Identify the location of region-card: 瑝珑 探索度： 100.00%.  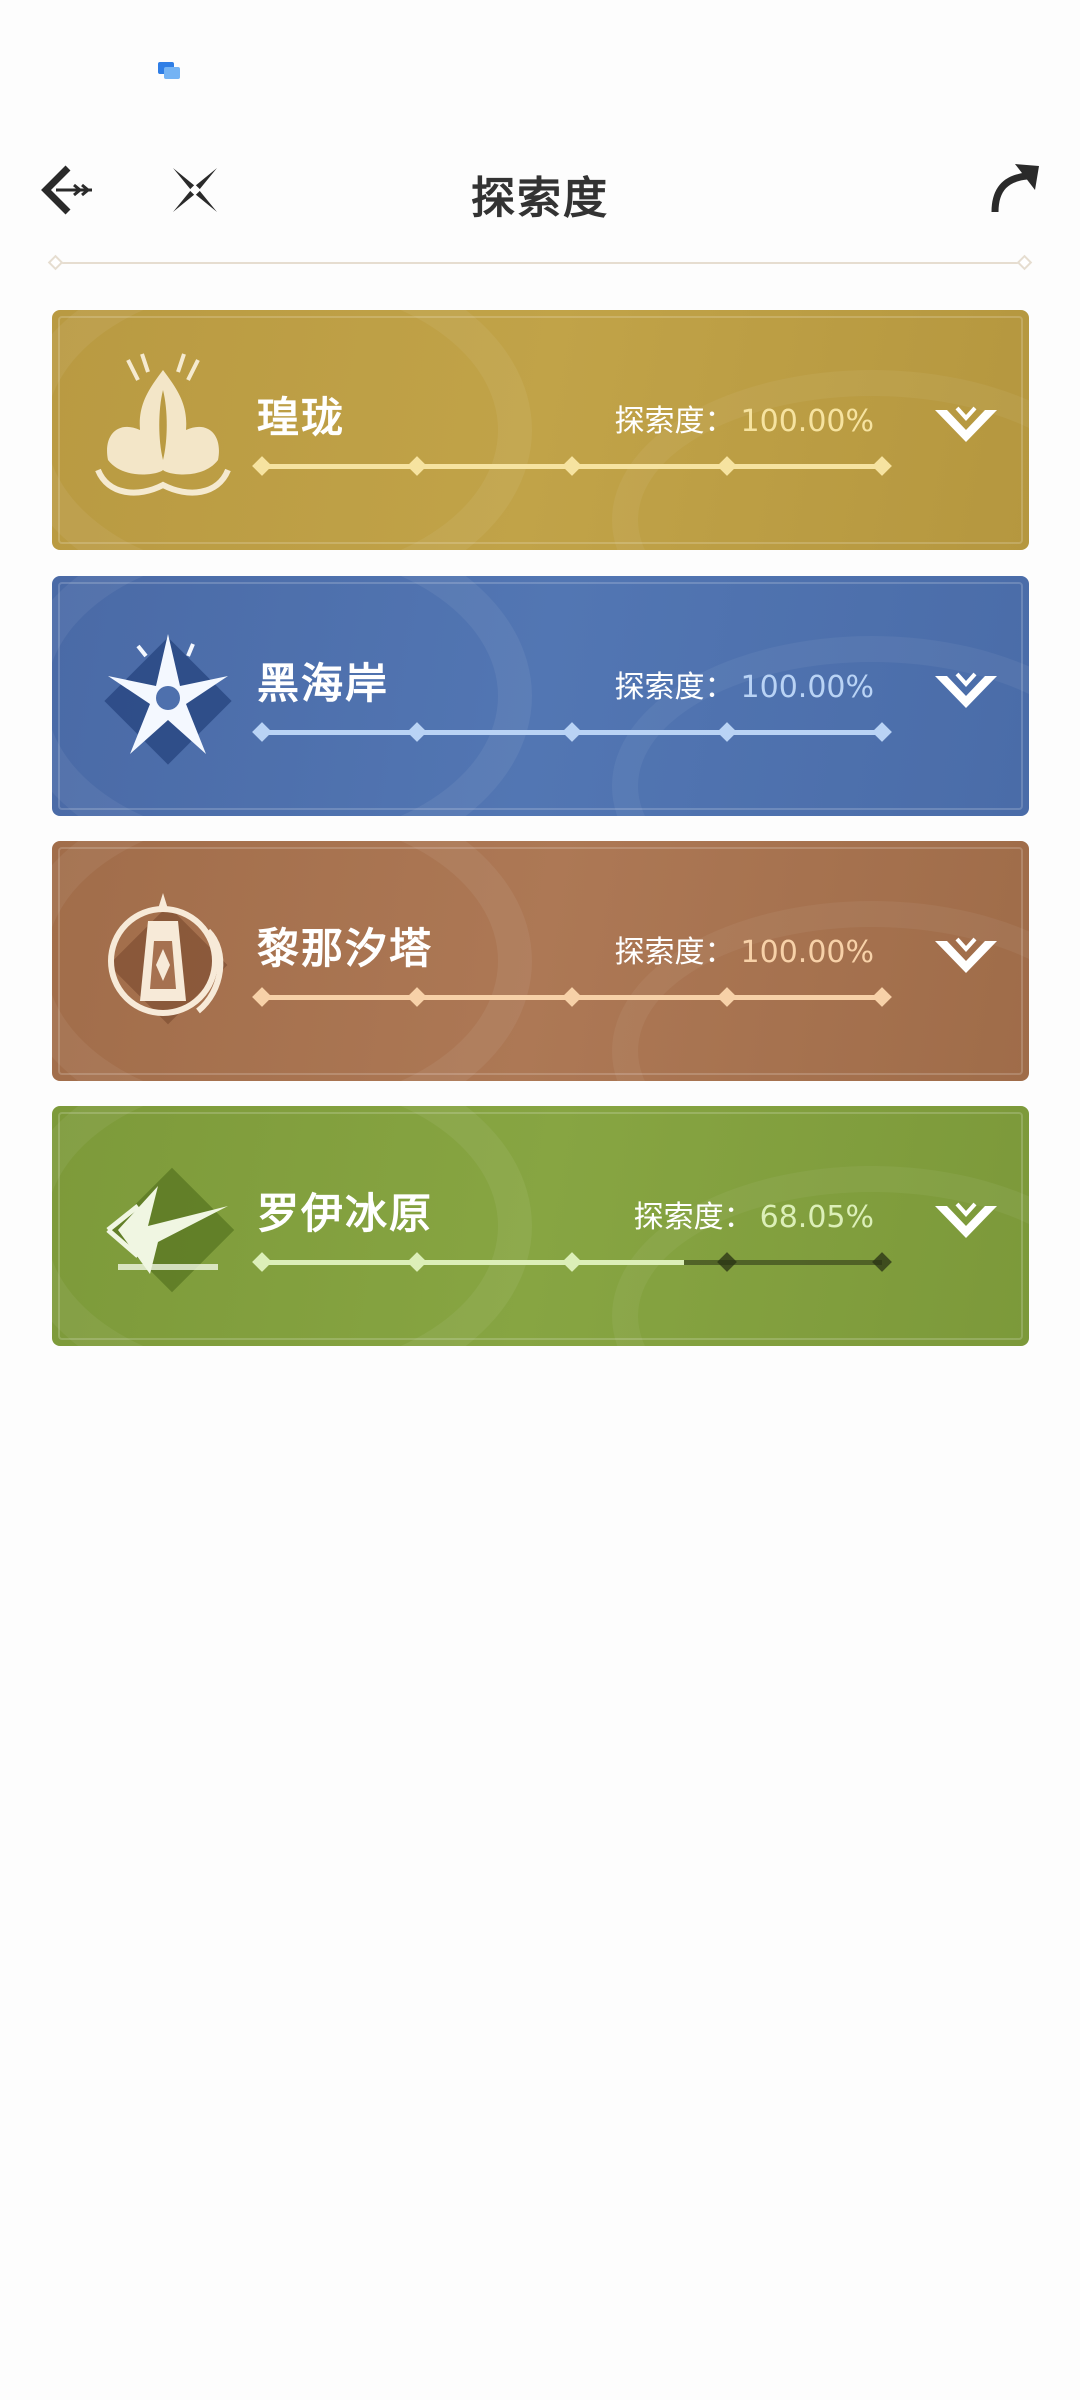
(540, 430).